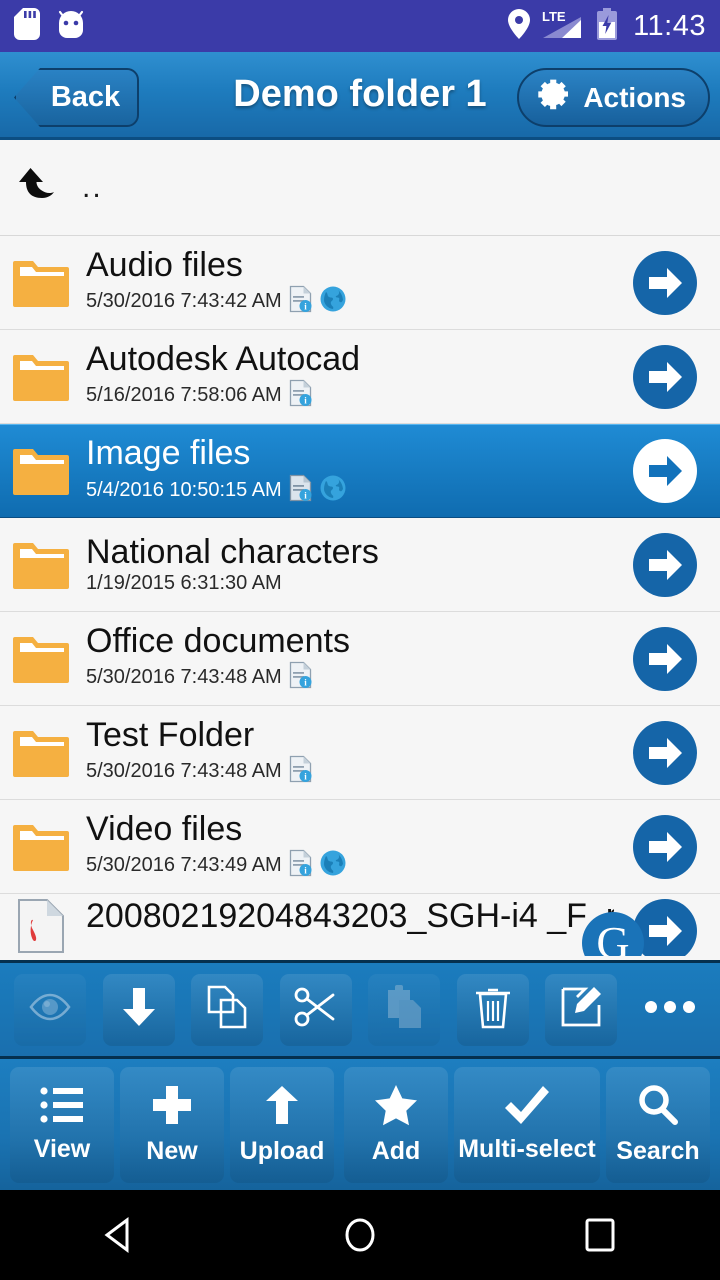  I want to click on pdf-file-icon, so click(41, 926).